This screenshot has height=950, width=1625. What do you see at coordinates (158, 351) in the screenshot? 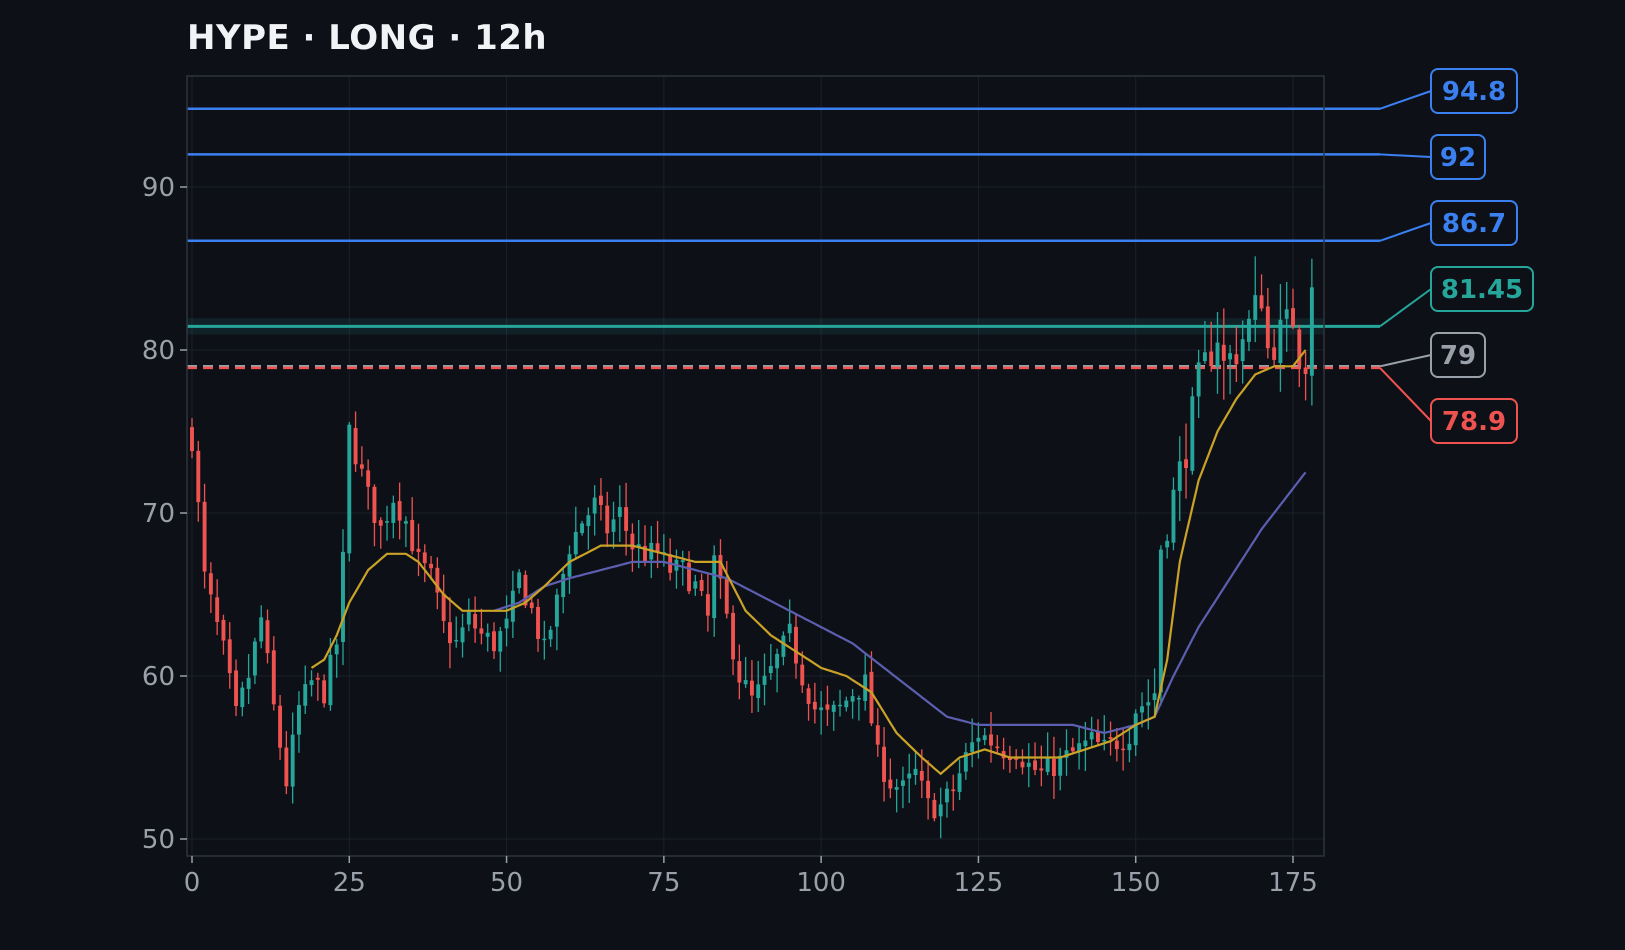
I see `y-tick-label: 80` at bounding box center [158, 351].